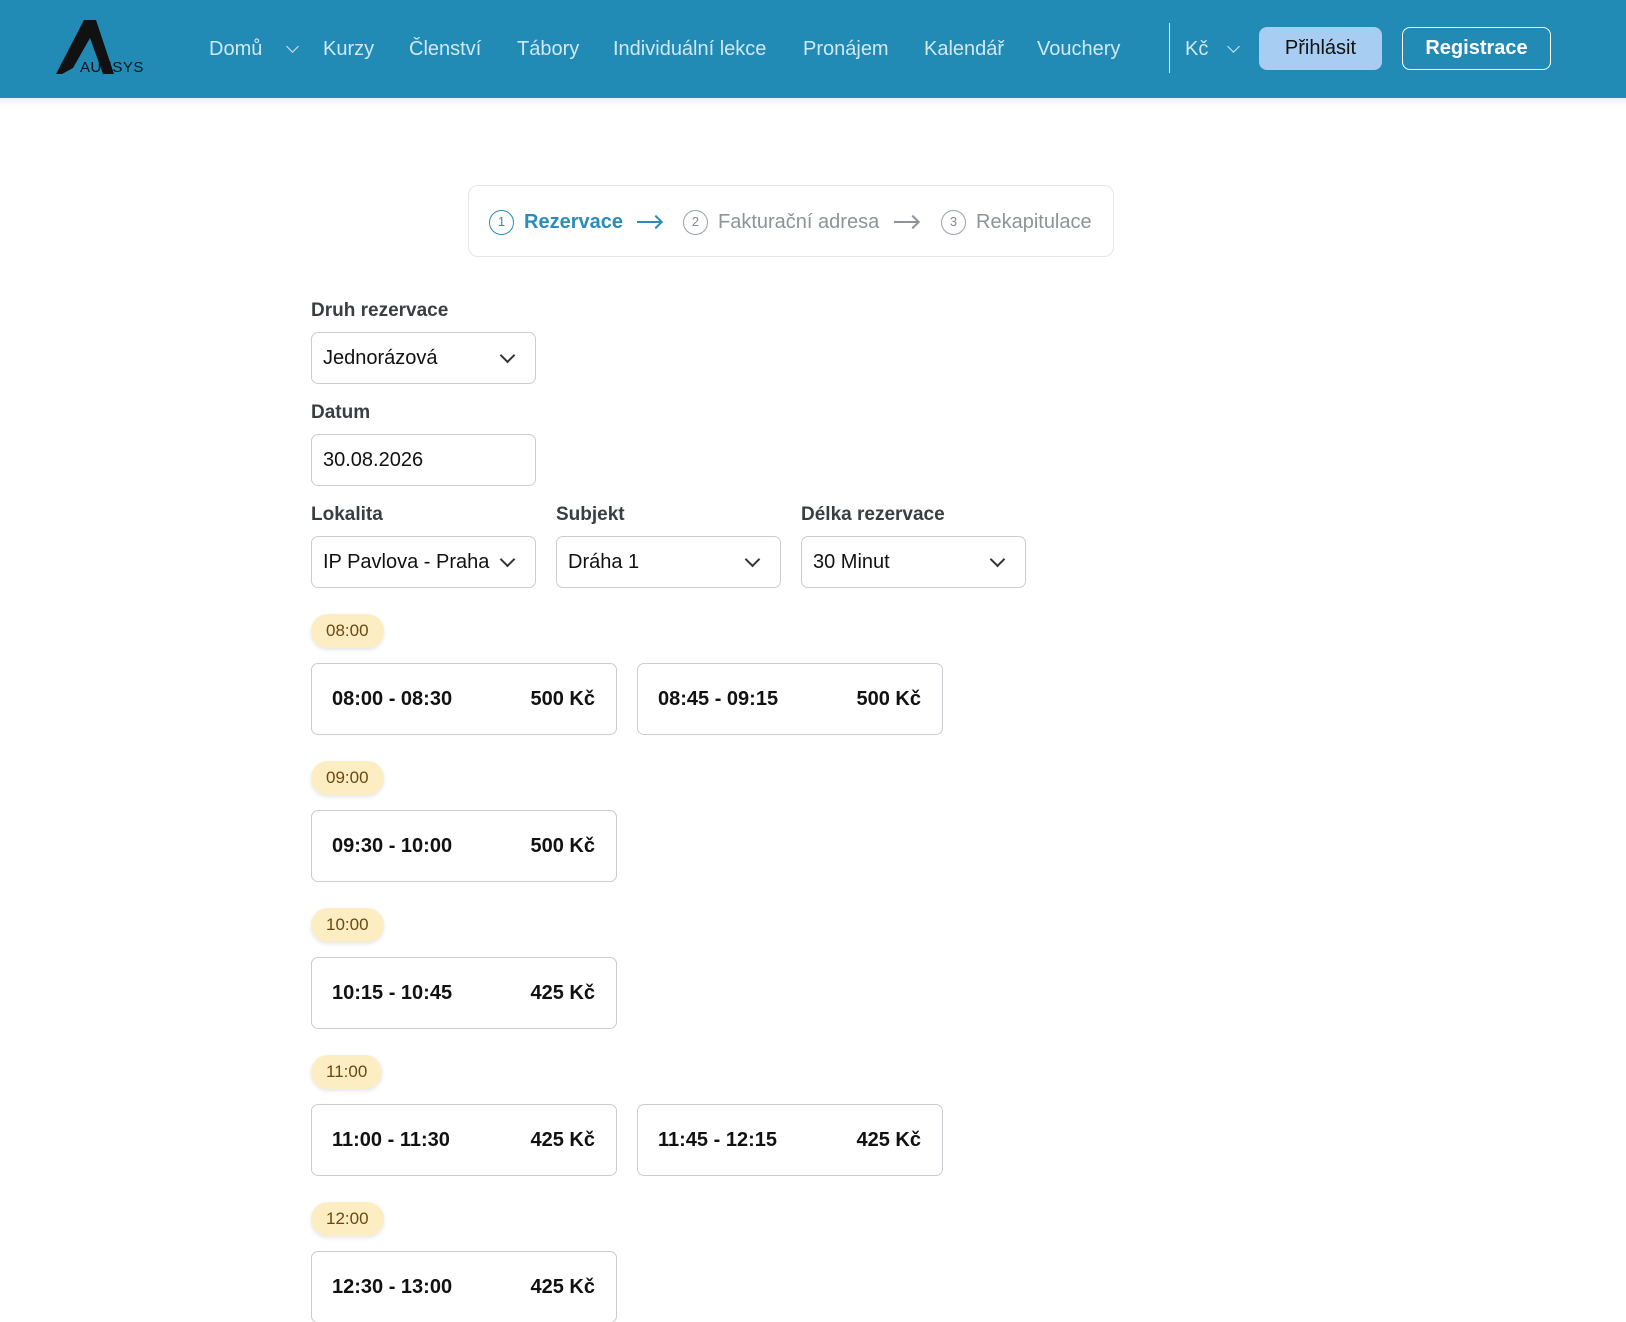 The width and height of the screenshot is (1626, 1322). I want to click on step-number: 2, so click(695, 222).